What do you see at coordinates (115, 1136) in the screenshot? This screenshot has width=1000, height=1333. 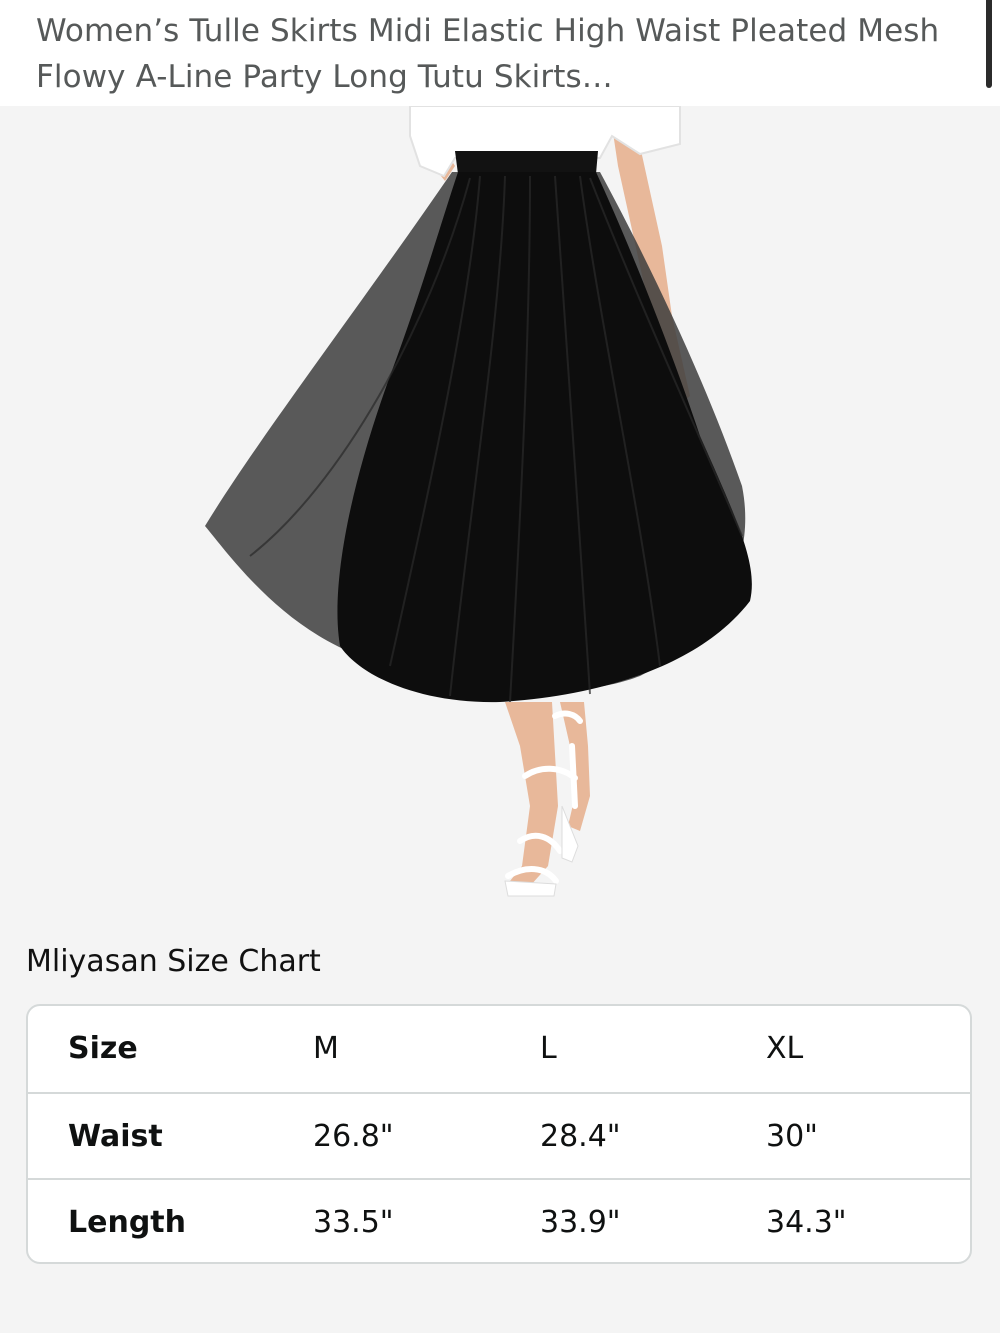 I see `row-label: Waist` at bounding box center [115, 1136].